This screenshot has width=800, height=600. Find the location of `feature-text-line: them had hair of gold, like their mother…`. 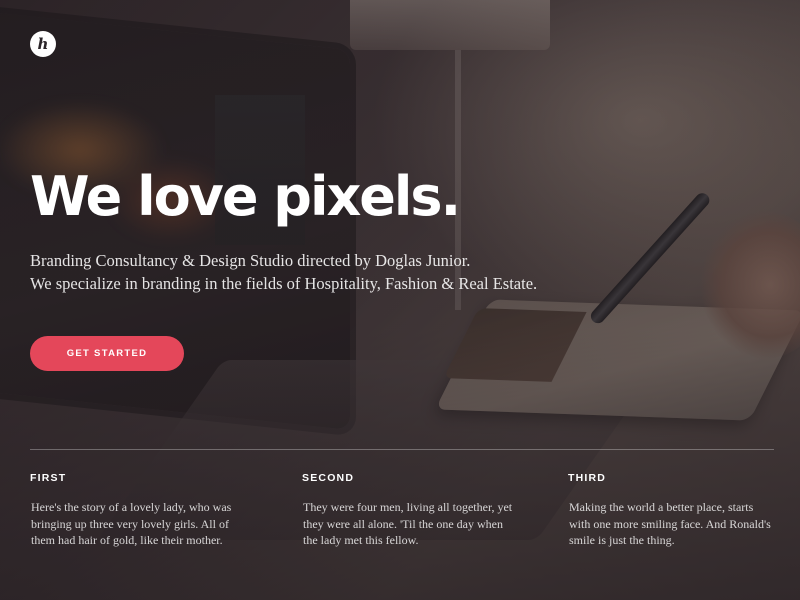

feature-text-line: them had hair of gold, like their mother… is located at coordinates (127, 540).